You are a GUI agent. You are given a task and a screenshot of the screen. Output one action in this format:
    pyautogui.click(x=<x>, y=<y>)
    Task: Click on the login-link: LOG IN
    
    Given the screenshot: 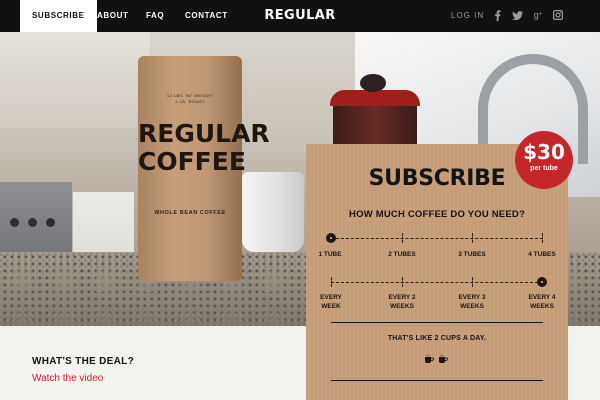 What is the action you would take?
    pyautogui.click(x=467, y=16)
    